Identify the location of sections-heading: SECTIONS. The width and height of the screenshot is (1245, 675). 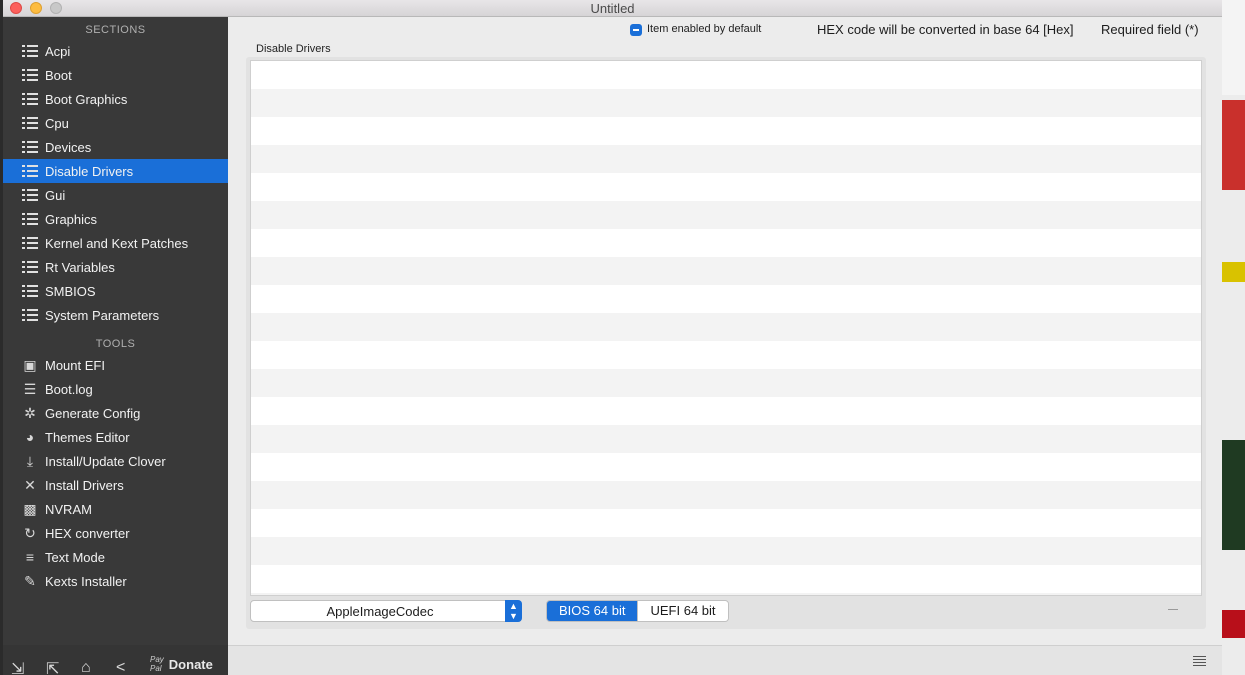
(115, 30).